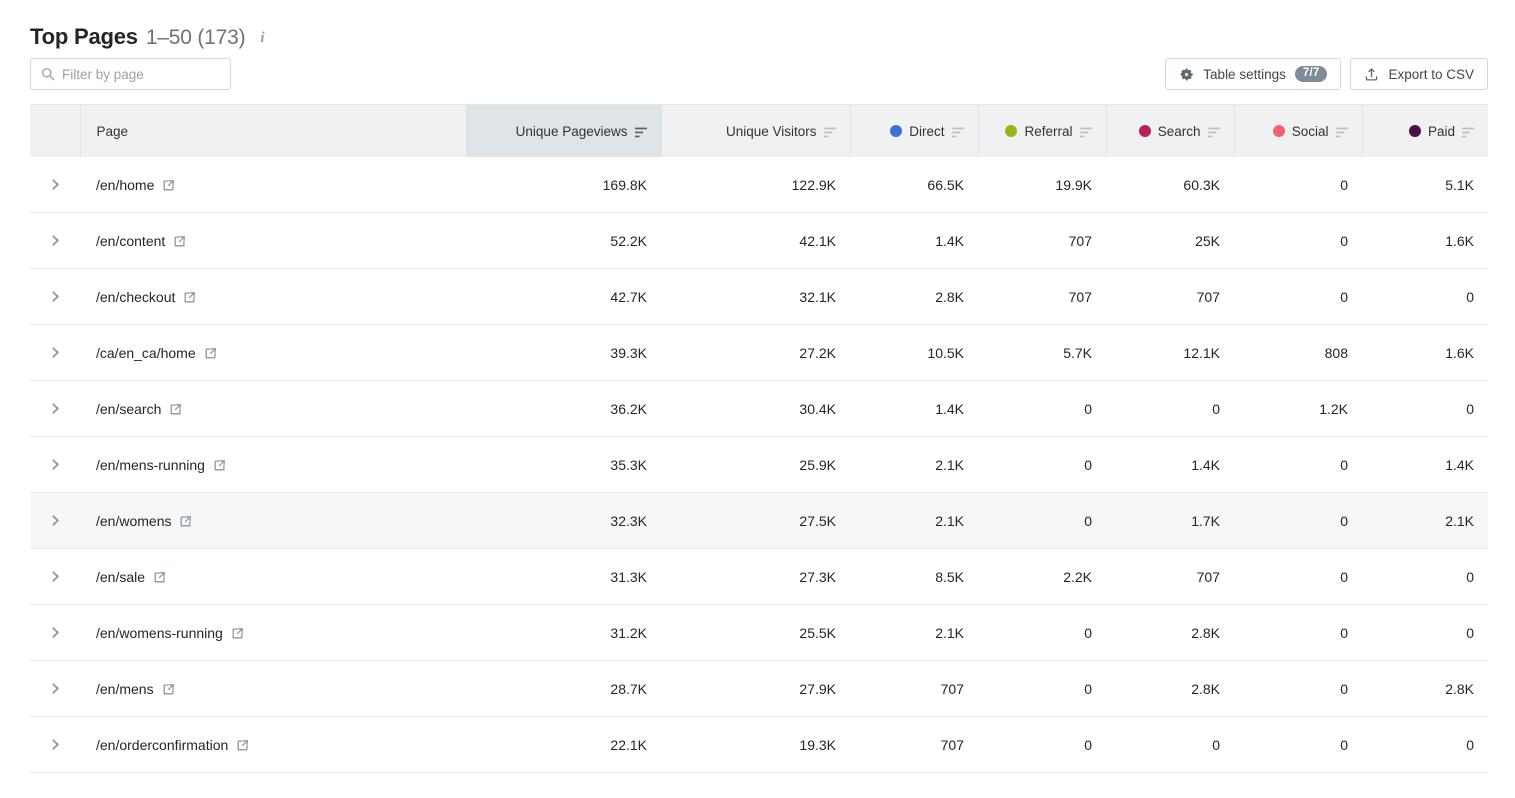  What do you see at coordinates (759, 296) in the screenshot?
I see `table-row: /en/checkout 42.7K 32.1K 2.8K 707 707 0 0` at bounding box center [759, 296].